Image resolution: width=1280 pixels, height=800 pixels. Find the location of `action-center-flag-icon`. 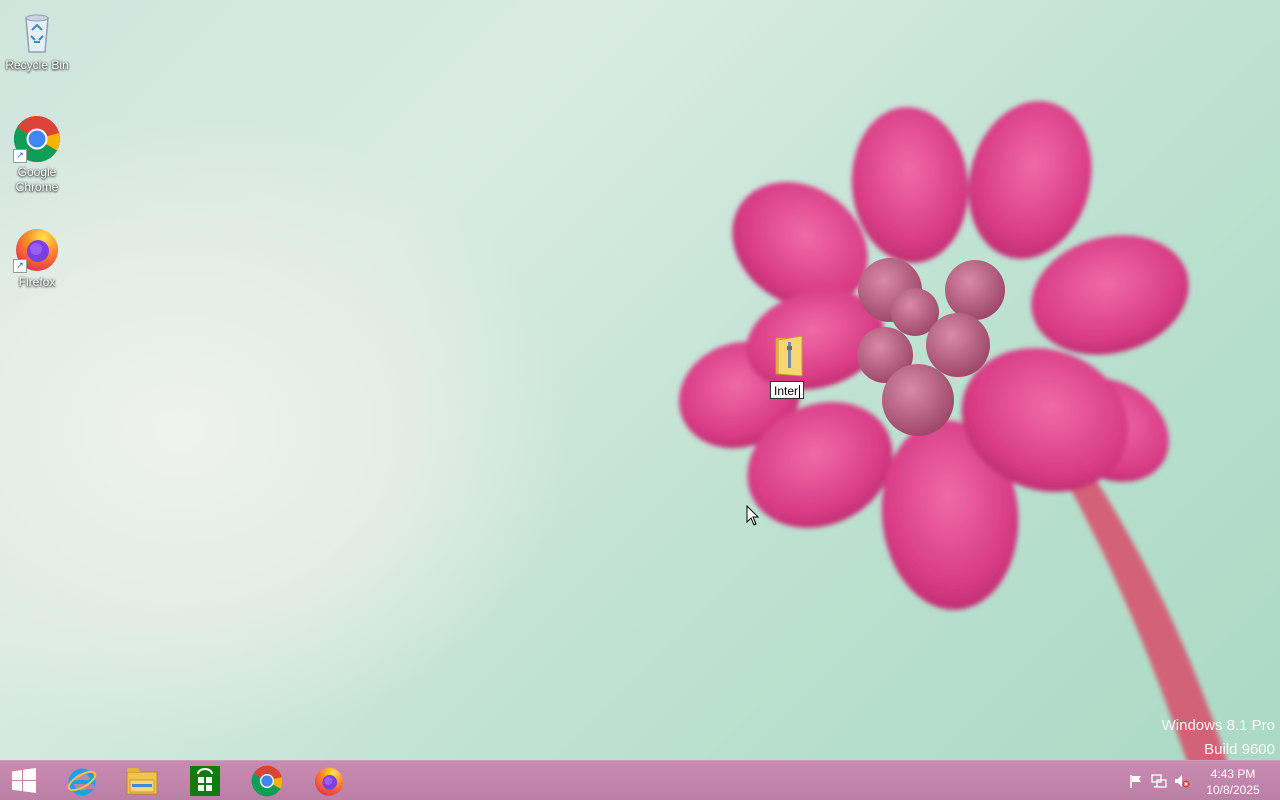

action-center-flag-icon is located at coordinates (1136, 781).